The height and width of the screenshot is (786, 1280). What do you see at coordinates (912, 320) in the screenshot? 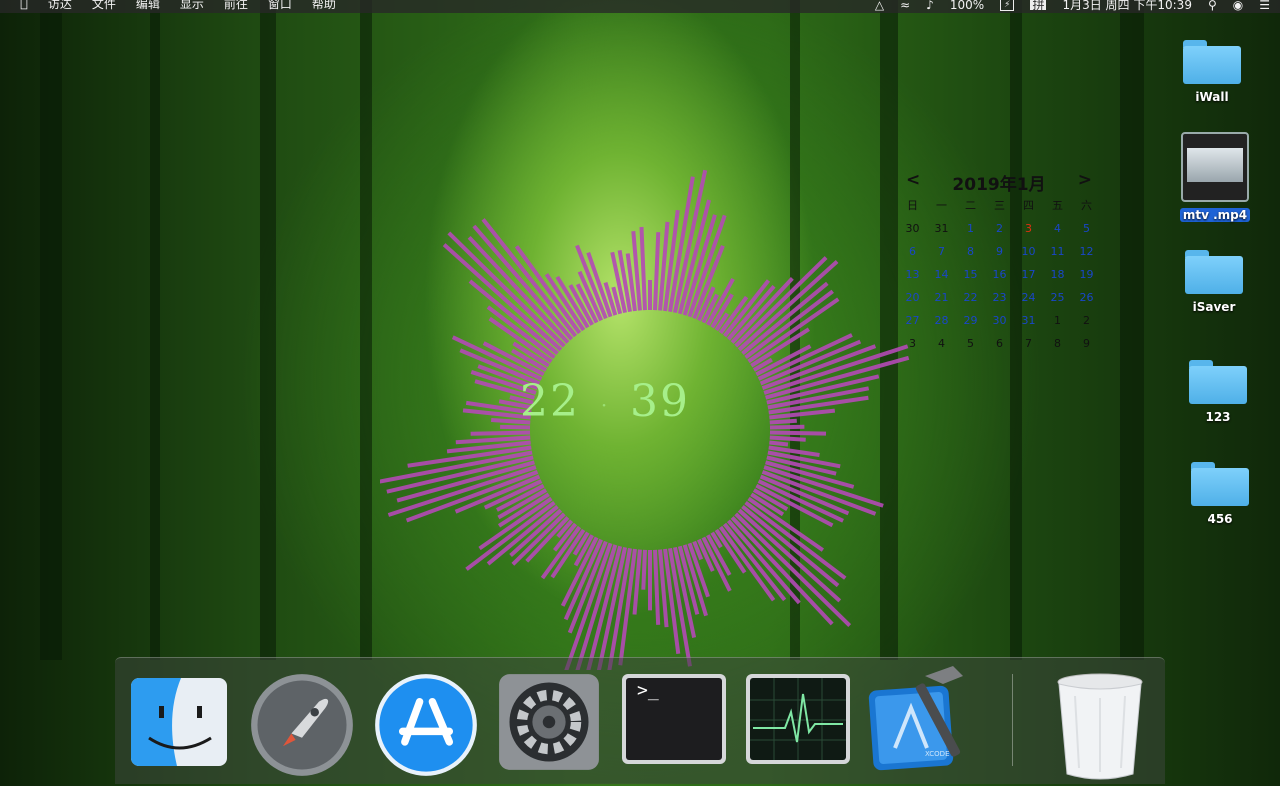
I see `calendar-day: 27` at bounding box center [912, 320].